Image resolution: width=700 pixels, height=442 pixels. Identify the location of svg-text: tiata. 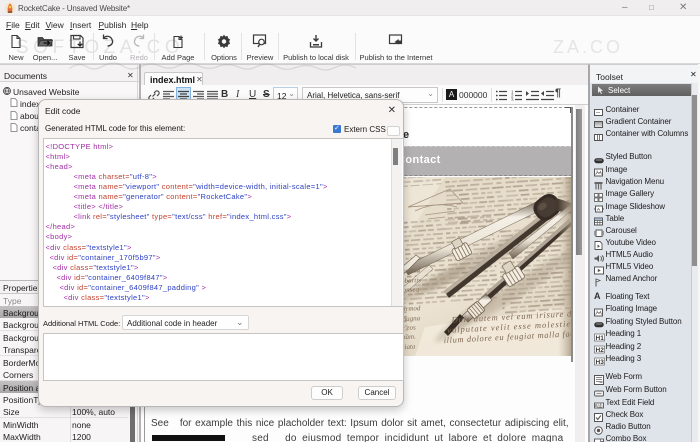
(409, 346).